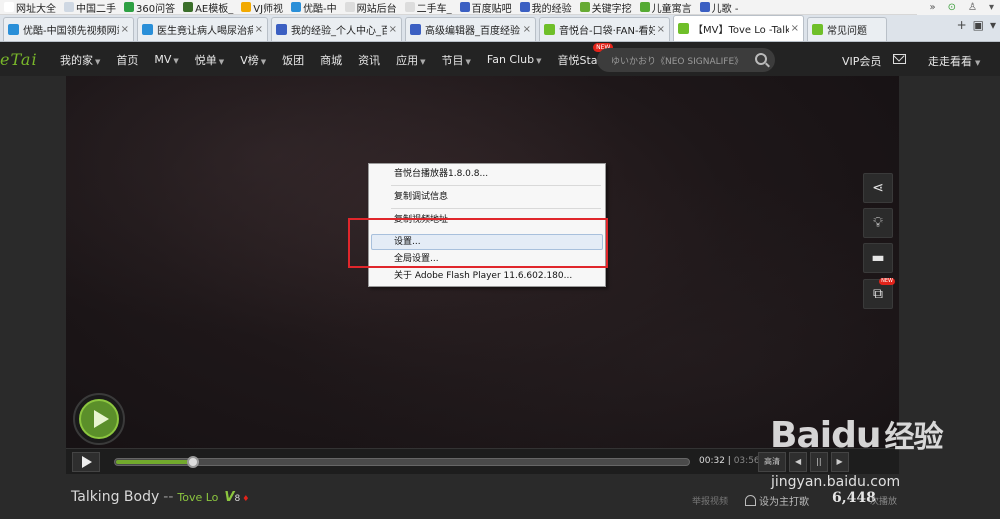 This screenshot has height=519, width=1000. I want to click on seek-handle, so click(193, 462).